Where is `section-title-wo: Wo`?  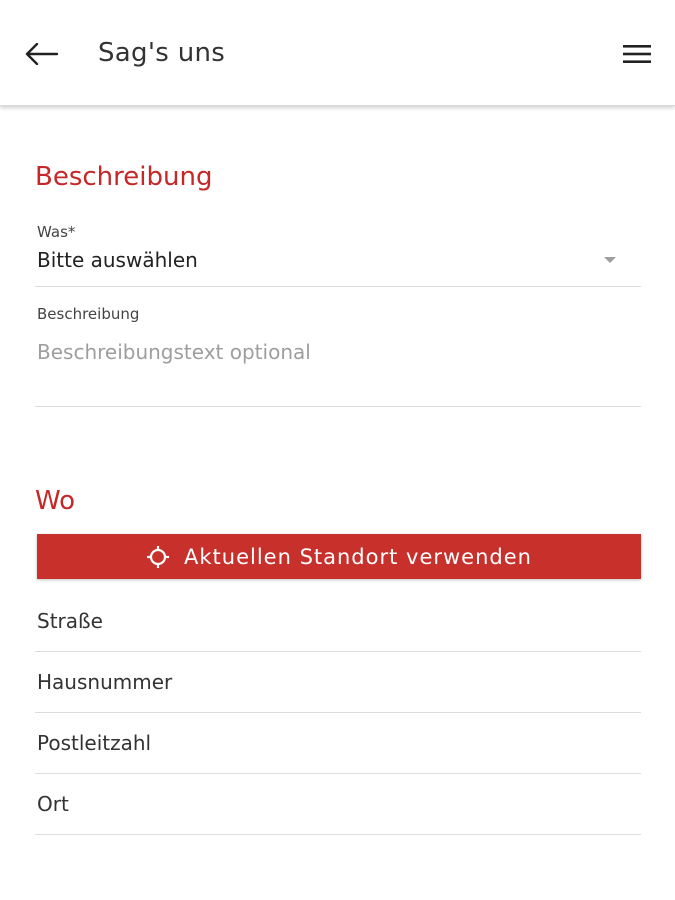 section-title-wo: Wo is located at coordinates (55, 501).